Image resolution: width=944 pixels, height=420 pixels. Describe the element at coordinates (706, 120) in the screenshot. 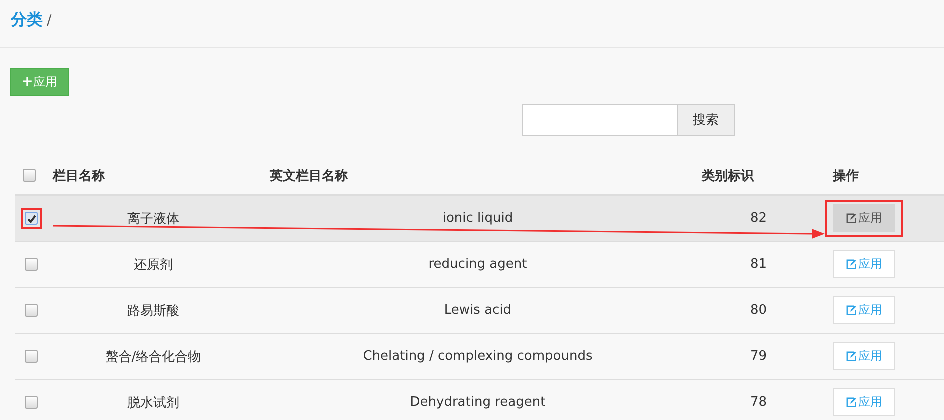

I see `search-button: 搜索` at that location.